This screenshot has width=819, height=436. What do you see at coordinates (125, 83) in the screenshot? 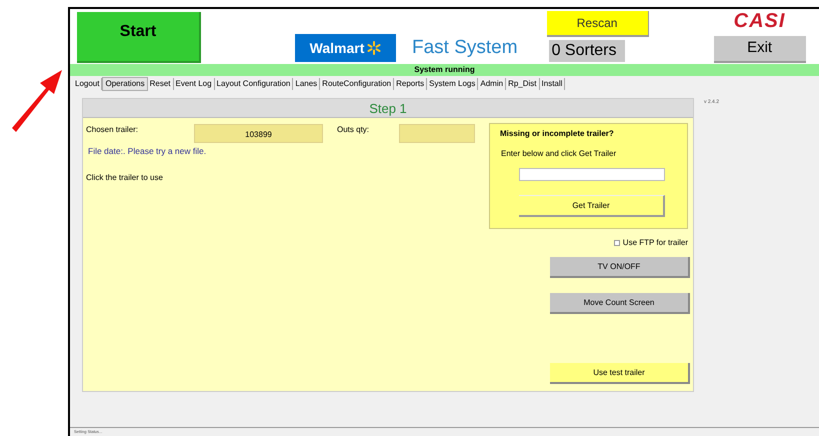
I see `tab: Operations` at bounding box center [125, 83].